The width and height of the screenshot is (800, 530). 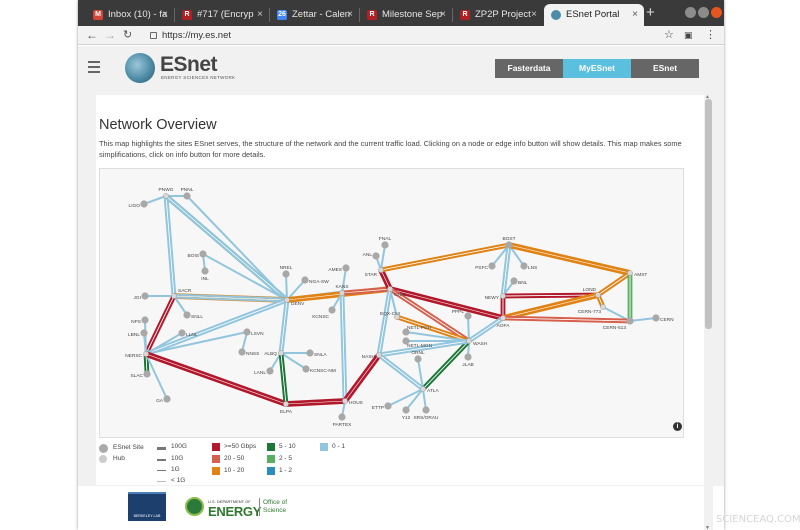 What do you see at coordinates (688, 35) in the screenshot?
I see `extension-icon: ▣` at bounding box center [688, 35].